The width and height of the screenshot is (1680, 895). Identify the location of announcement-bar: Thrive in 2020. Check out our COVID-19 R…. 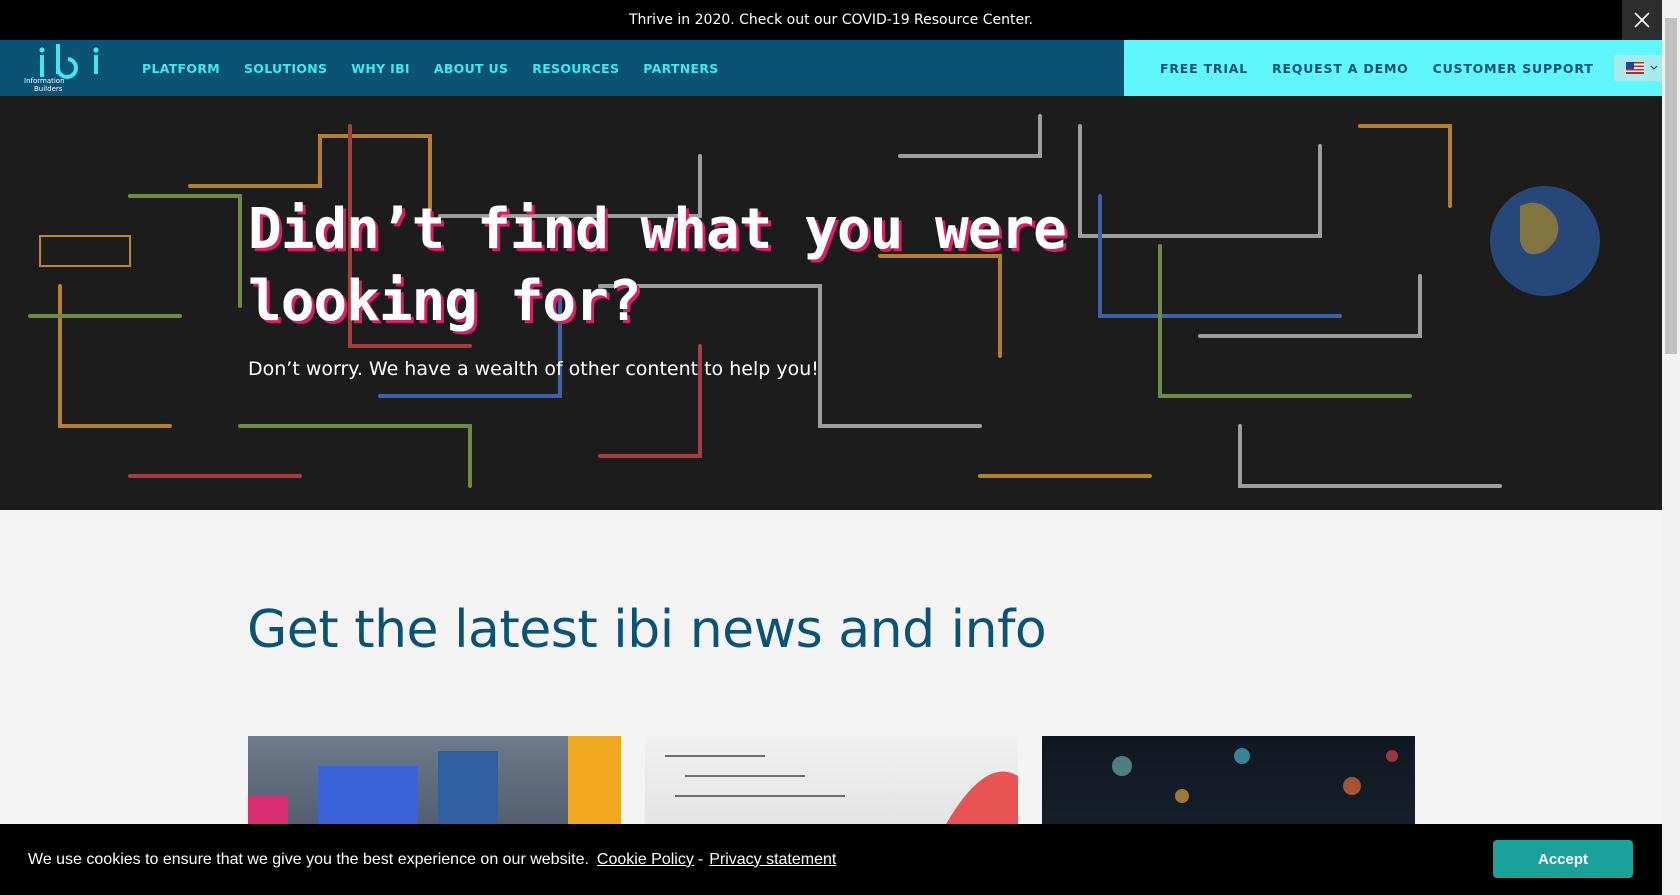
(831, 20).